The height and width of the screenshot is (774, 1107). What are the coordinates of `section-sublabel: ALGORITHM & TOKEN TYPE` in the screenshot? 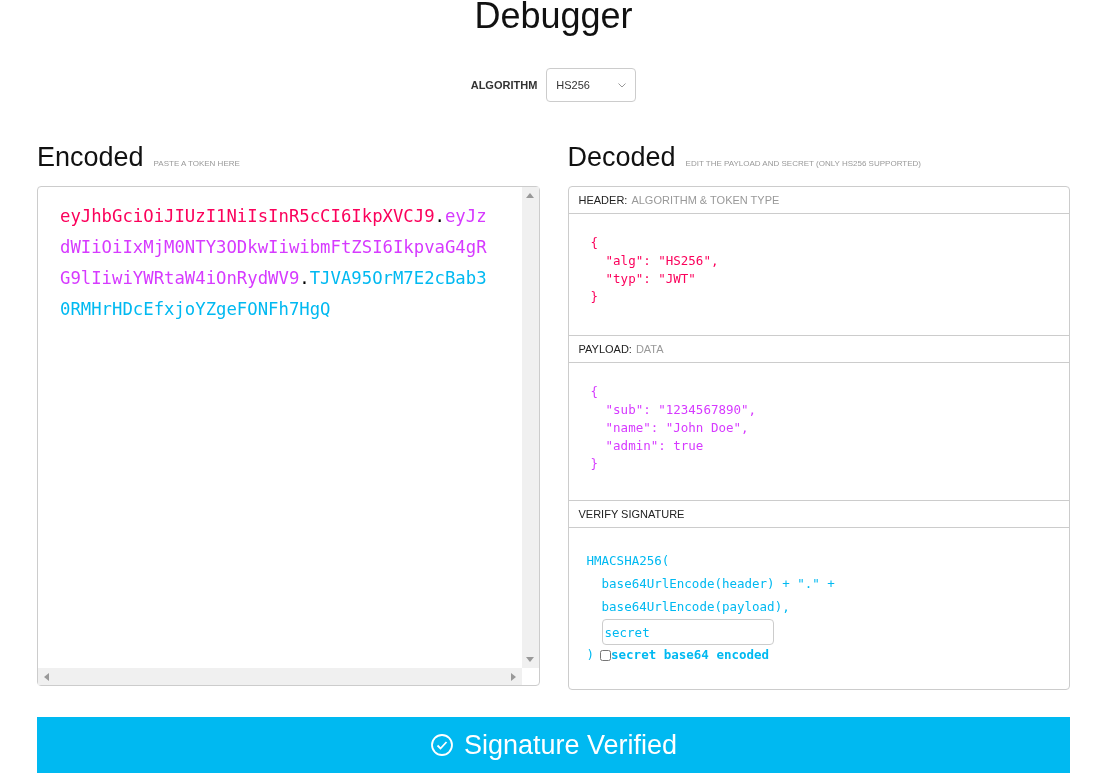 It's located at (705, 200).